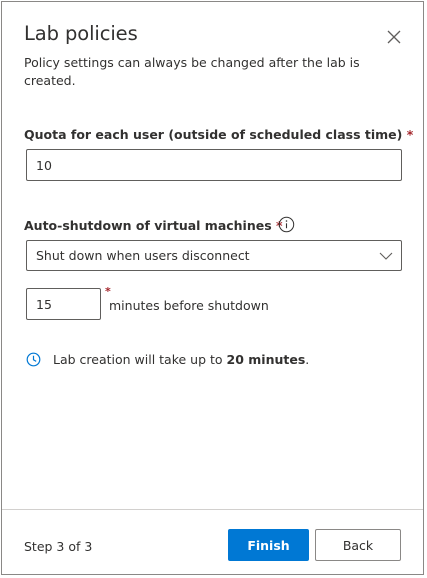 The width and height of the screenshot is (427, 578). I want to click on chevron-down-icon, so click(386, 256).